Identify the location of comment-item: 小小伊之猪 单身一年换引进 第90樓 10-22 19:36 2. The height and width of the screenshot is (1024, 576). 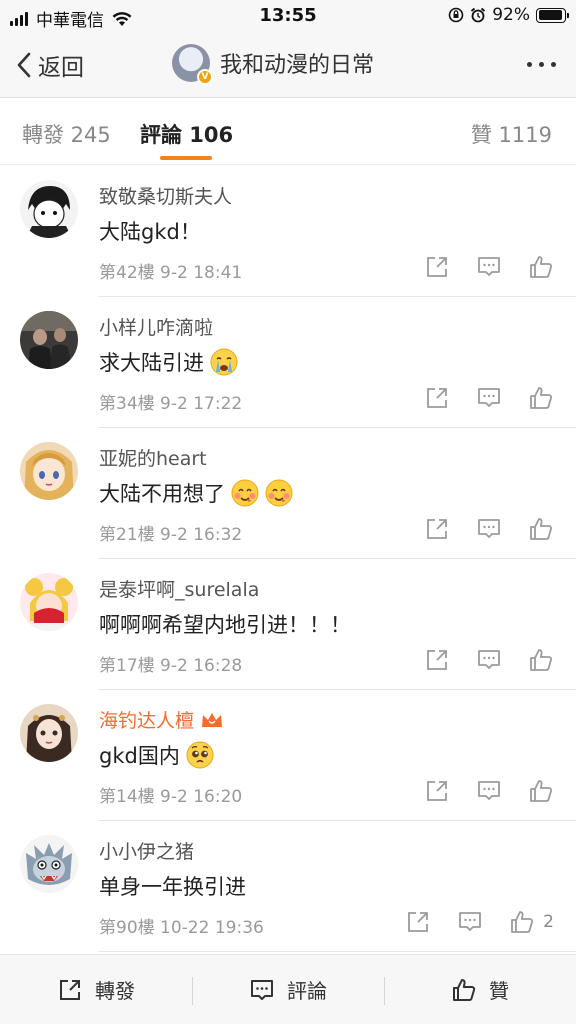
(288, 886).